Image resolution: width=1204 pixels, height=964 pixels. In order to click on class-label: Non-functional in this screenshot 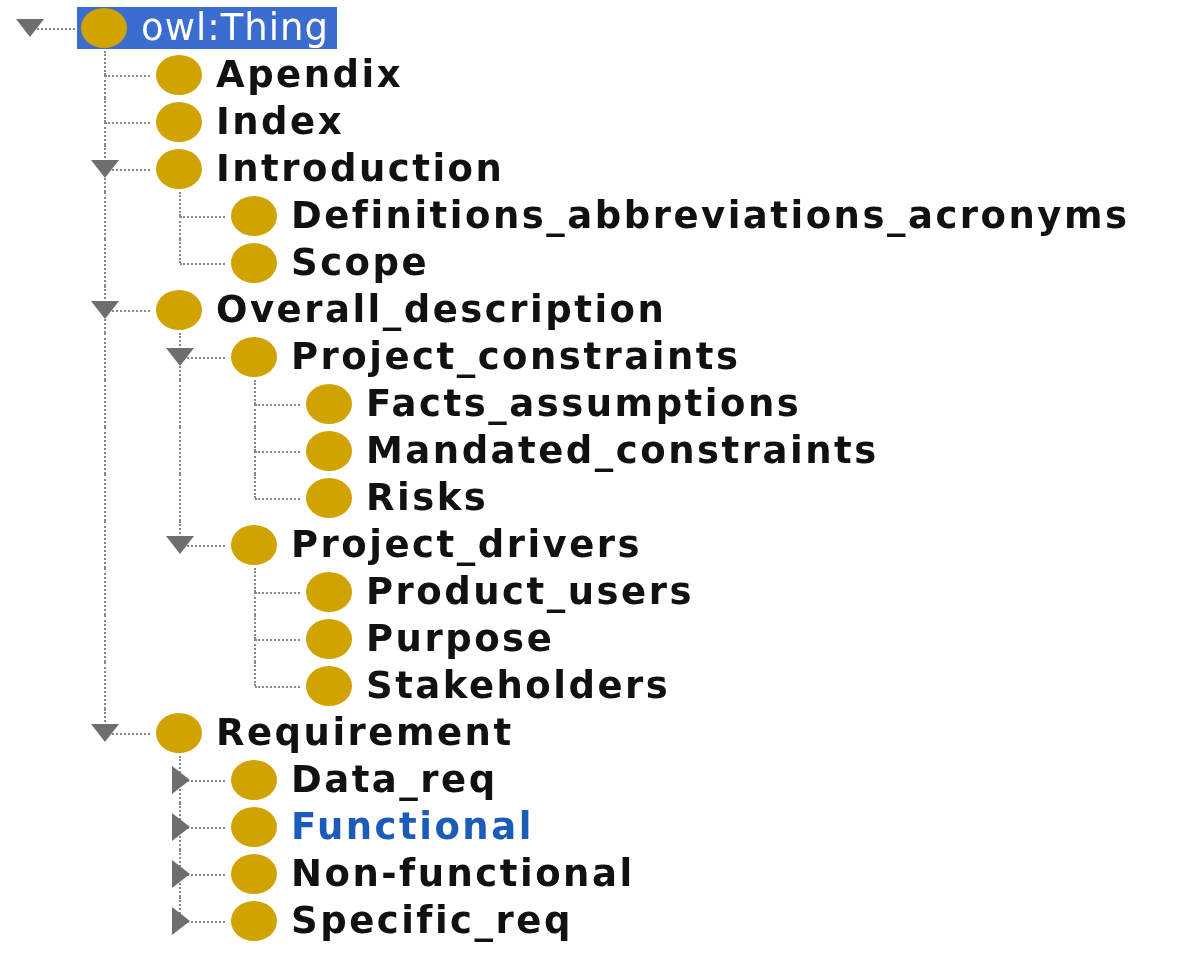, I will do `click(463, 873)`.